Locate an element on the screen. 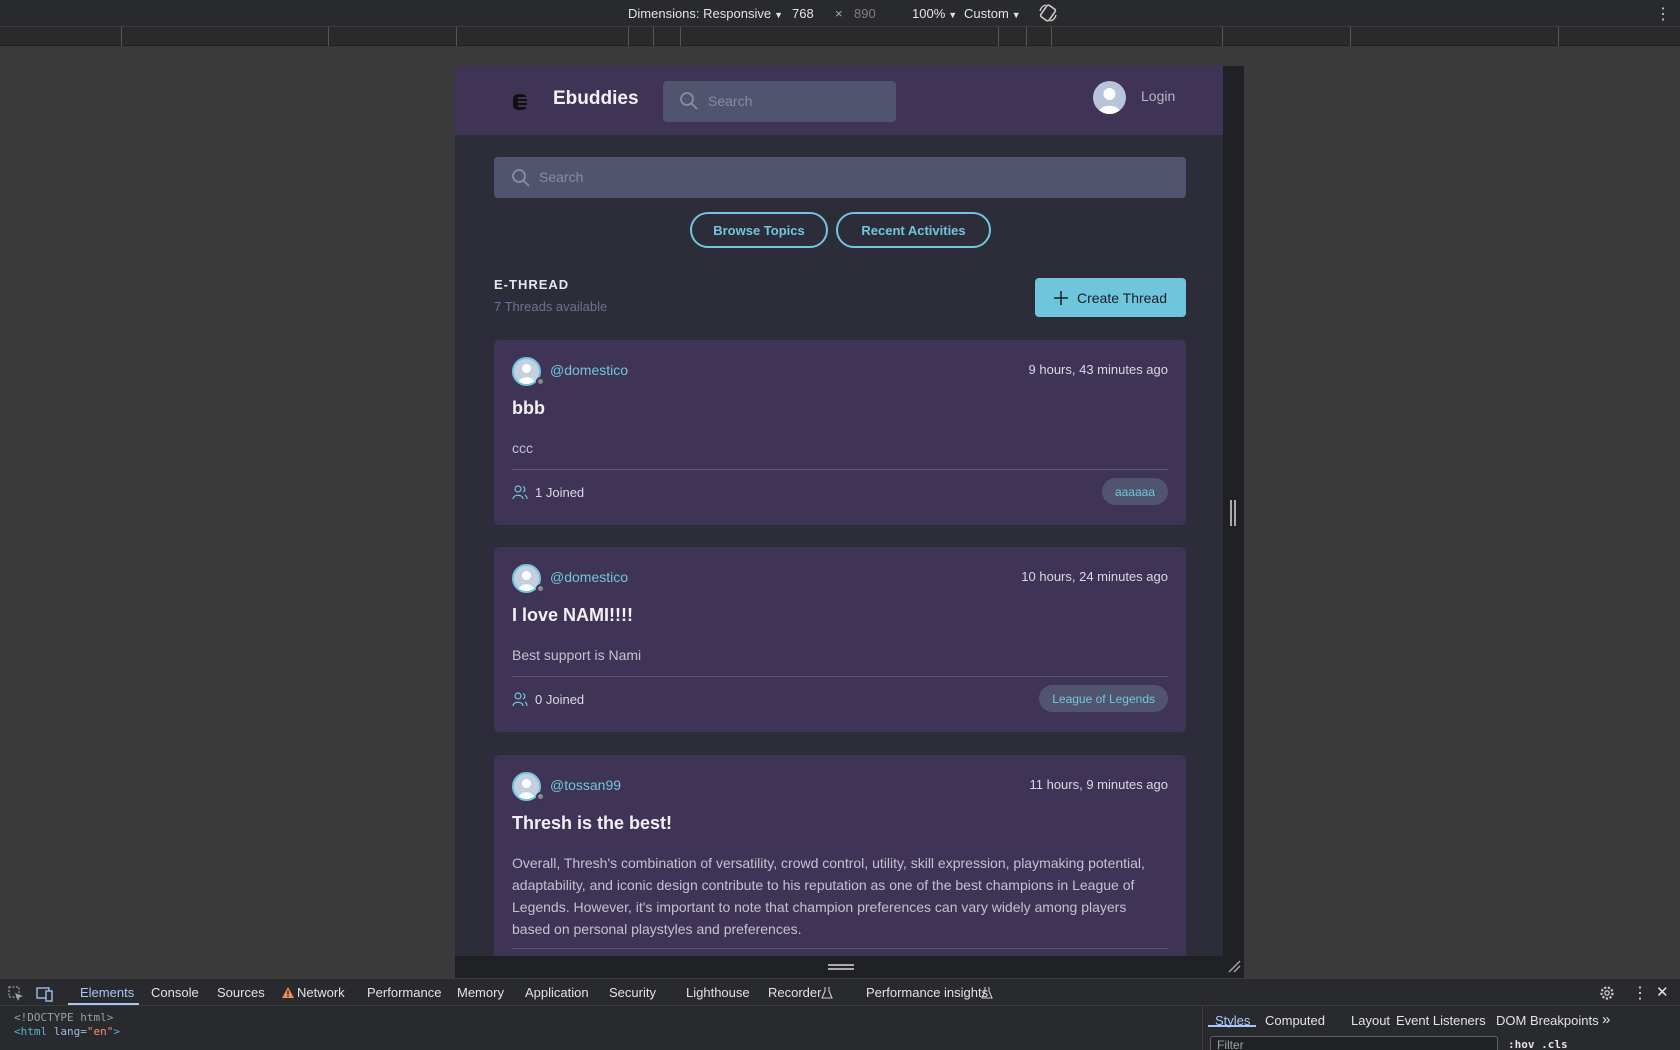 This screenshot has width=1680, height=1050. more-tabs-icon: » is located at coordinates (1606, 1019).